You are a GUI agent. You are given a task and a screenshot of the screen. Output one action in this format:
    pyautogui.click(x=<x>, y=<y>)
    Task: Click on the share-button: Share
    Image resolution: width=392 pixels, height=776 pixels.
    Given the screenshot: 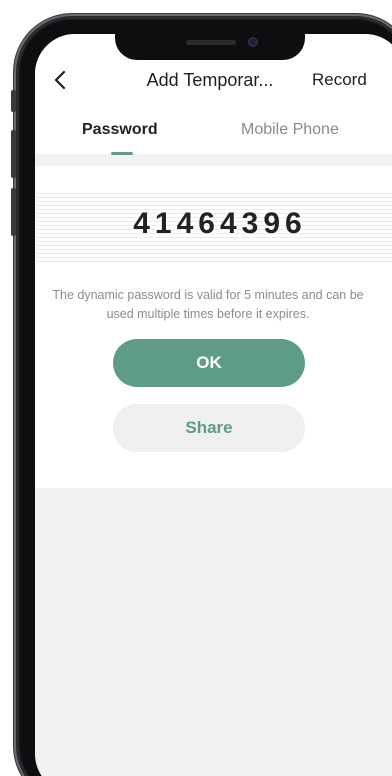 What is the action you would take?
    pyautogui.click(x=209, y=428)
    